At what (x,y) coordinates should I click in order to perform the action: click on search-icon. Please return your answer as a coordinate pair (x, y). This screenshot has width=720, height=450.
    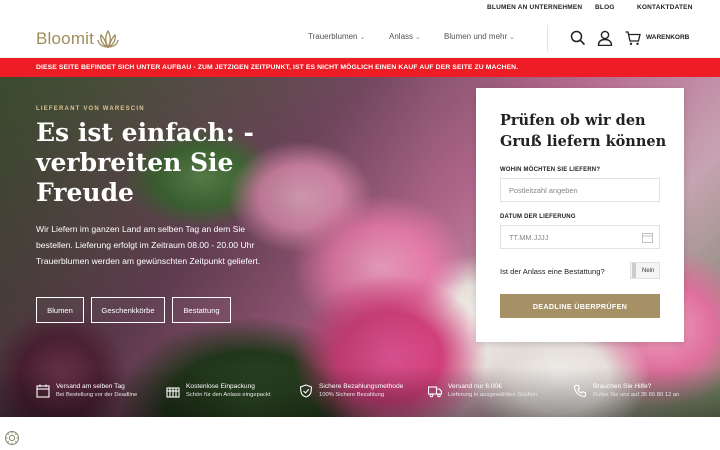
    Looking at the image, I should click on (578, 38).